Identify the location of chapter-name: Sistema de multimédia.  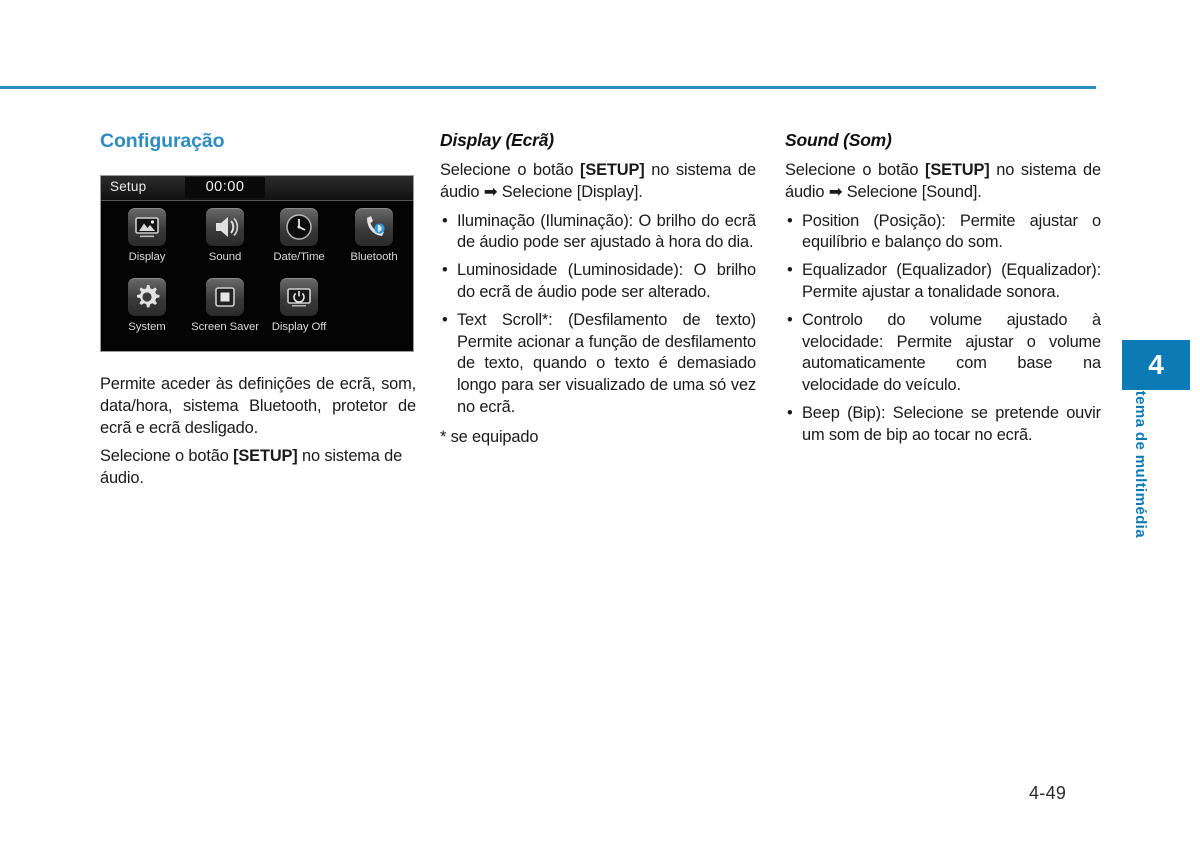
(1140, 452).